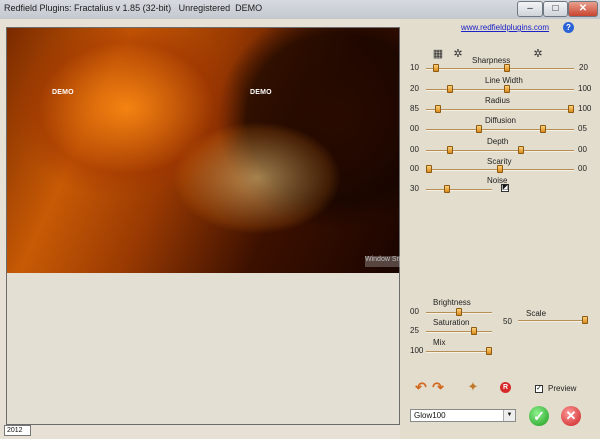 The image size is (600, 439). What do you see at coordinates (459, 312) in the screenshot?
I see `brightness-thumb` at bounding box center [459, 312].